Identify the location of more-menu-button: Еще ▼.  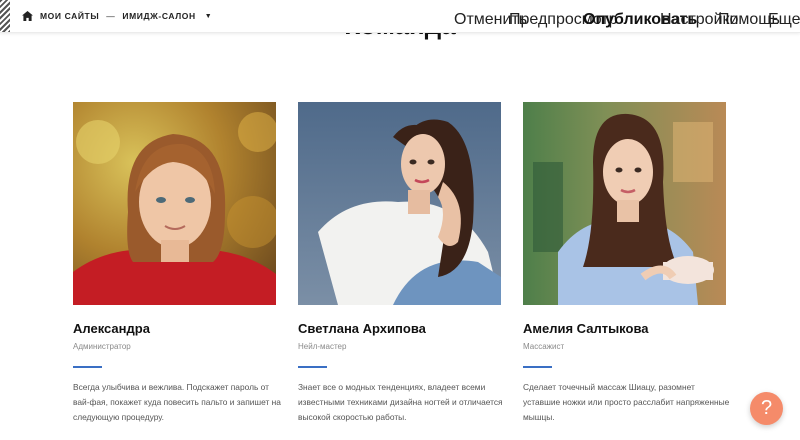
(784, 20).